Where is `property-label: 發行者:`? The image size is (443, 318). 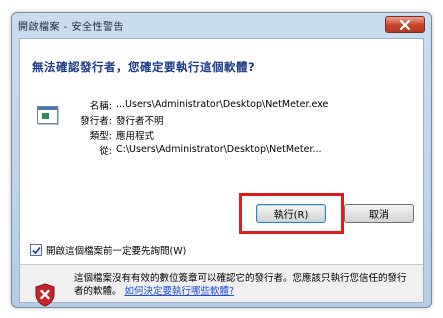
property-label: 發行者: is located at coordinates (96, 121).